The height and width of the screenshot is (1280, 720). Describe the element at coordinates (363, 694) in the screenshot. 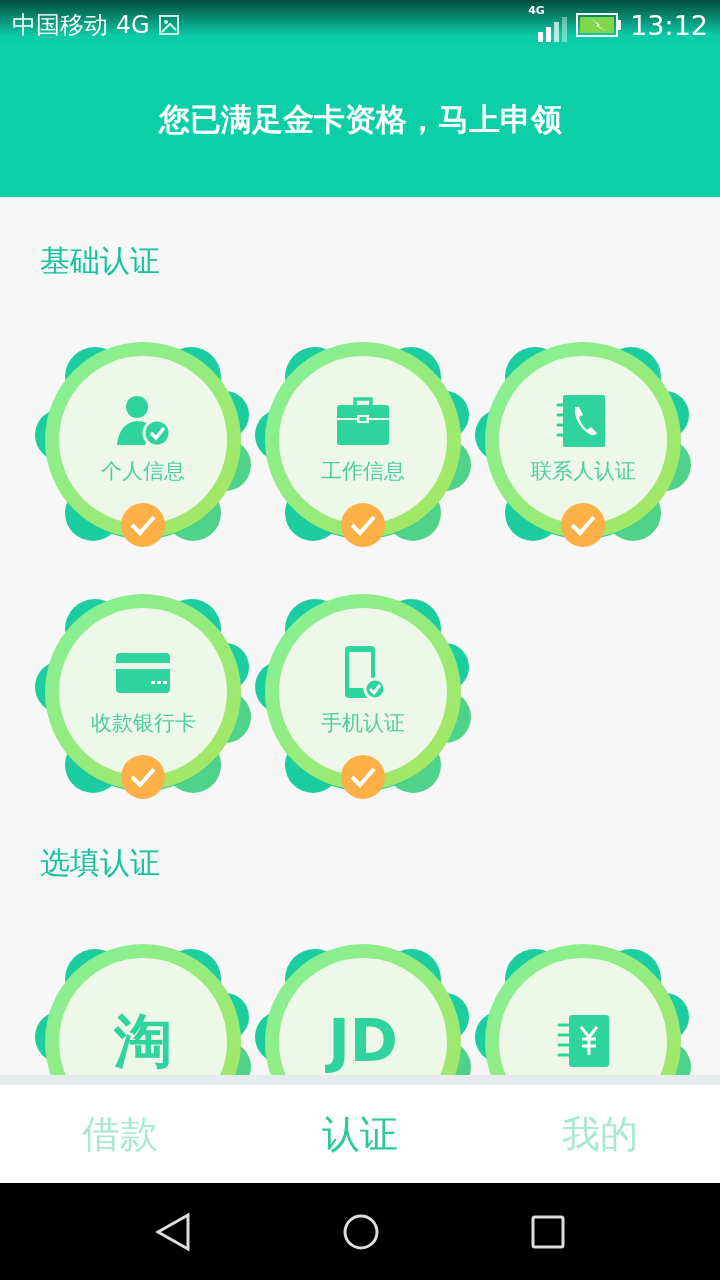

I see `verification-badge: 手机认证` at that location.